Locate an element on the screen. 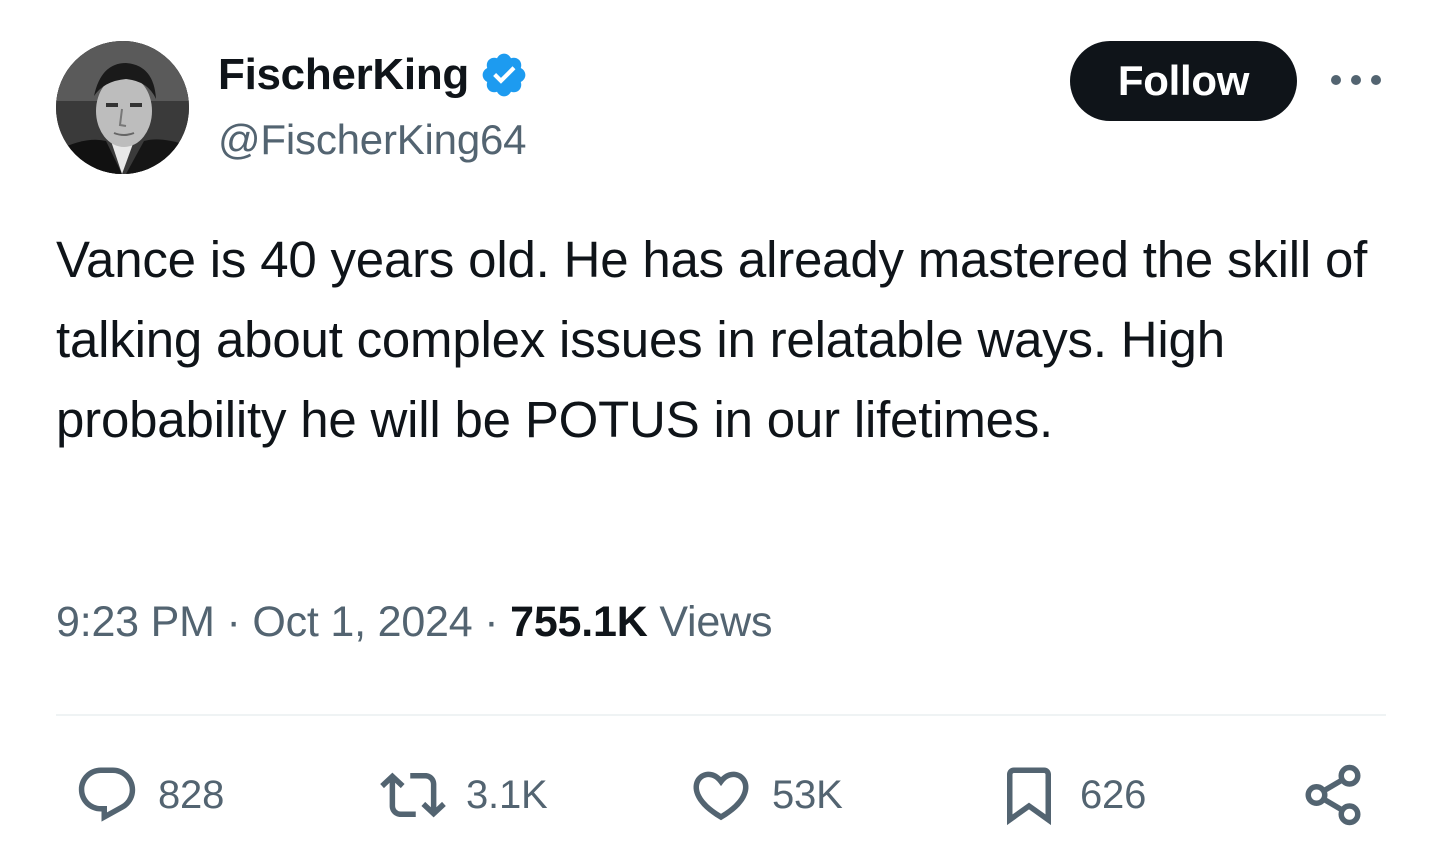 Image resolution: width=1440 pixels, height=855 pixels. tweet-time: 9:23 PM is located at coordinates (135, 622).